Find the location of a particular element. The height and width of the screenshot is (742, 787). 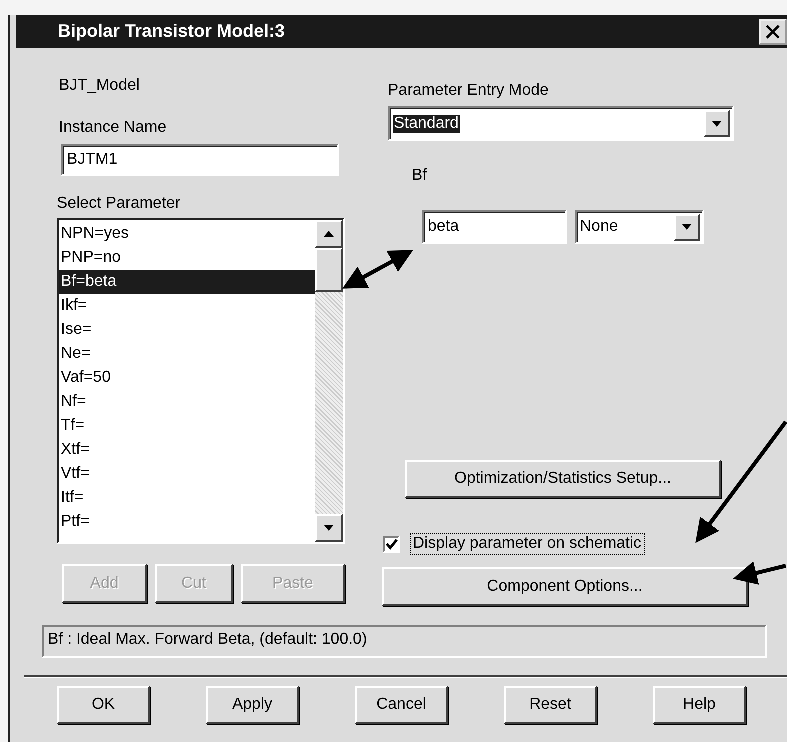

entry-mode-label: Parameter Entry Mode is located at coordinates (468, 91).